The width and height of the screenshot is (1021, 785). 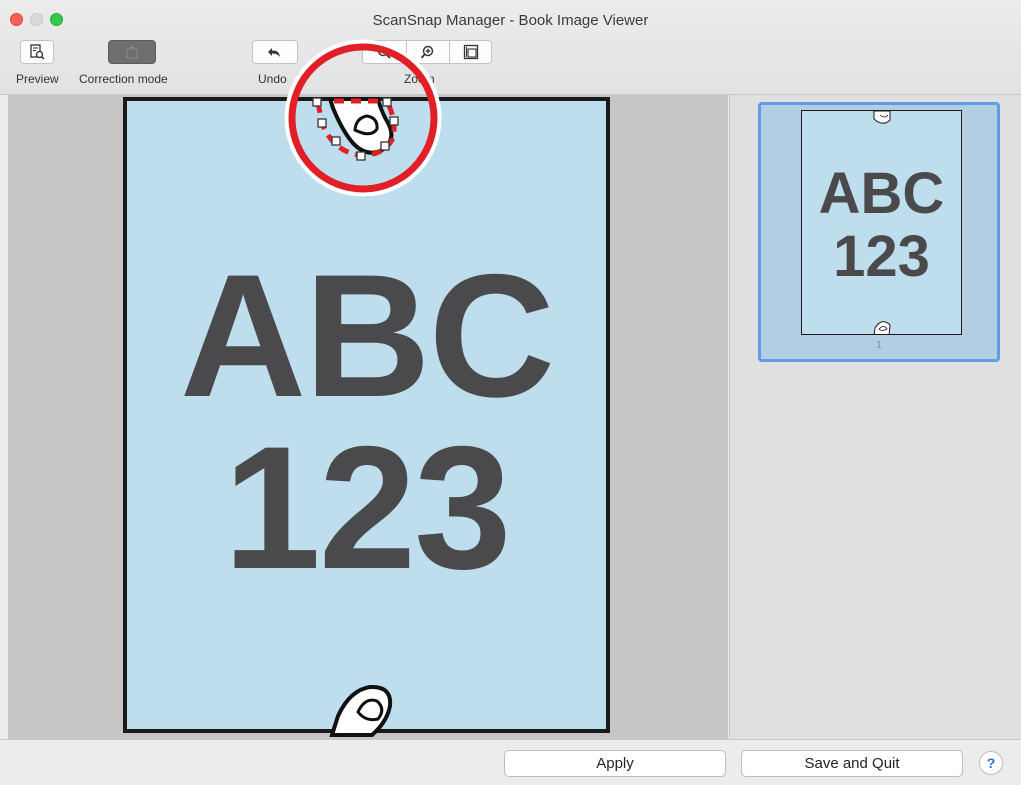 What do you see at coordinates (367, 336) in the screenshot?
I see `page-text-abc: ABC` at bounding box center [367, 336].